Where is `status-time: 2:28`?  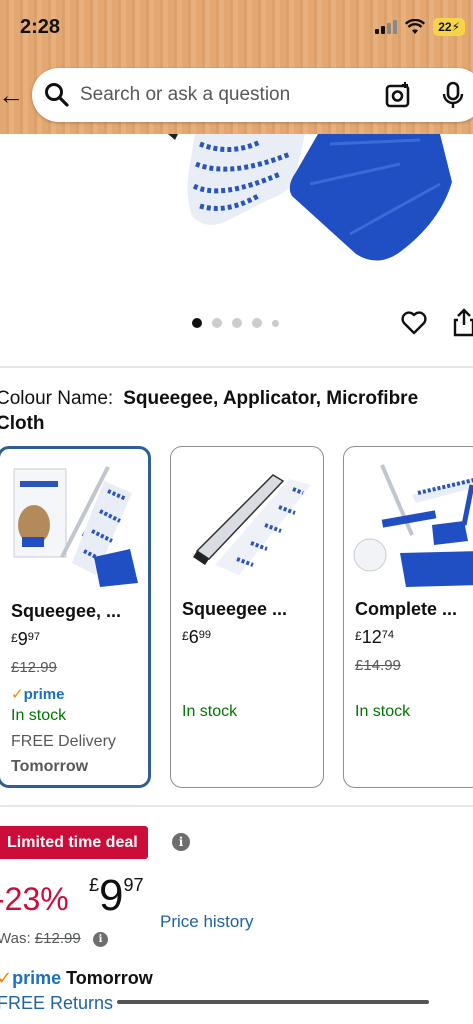
status-time: 2:28 is located at coordinates (40, 27).